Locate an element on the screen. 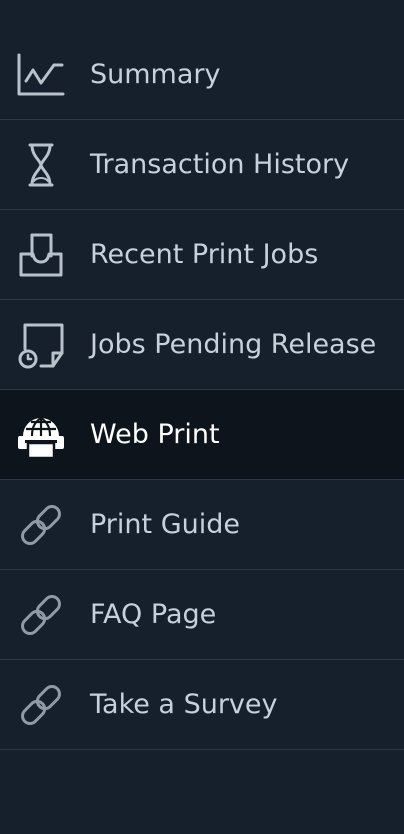 The height and width of the screenshot is (834, 404). sidebar-item-print-guide: Print Guide is located at coordinates (202, 525).